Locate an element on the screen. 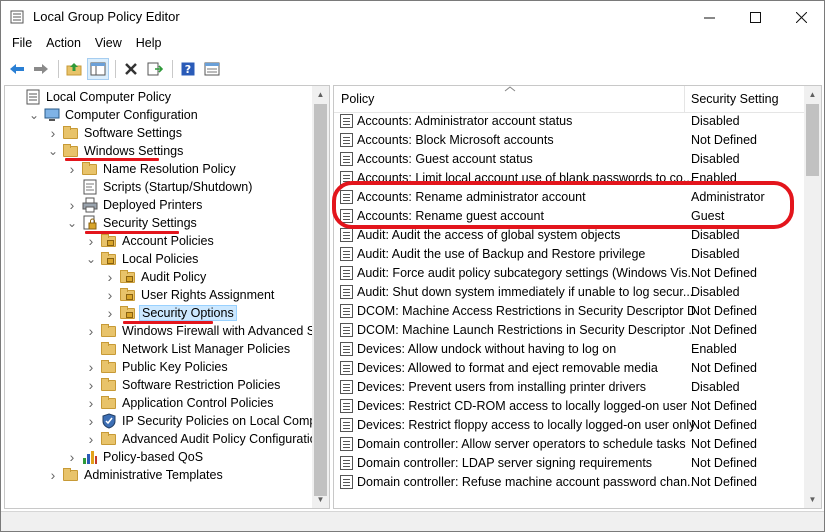  delete-button is located at coordinates (131, 69).